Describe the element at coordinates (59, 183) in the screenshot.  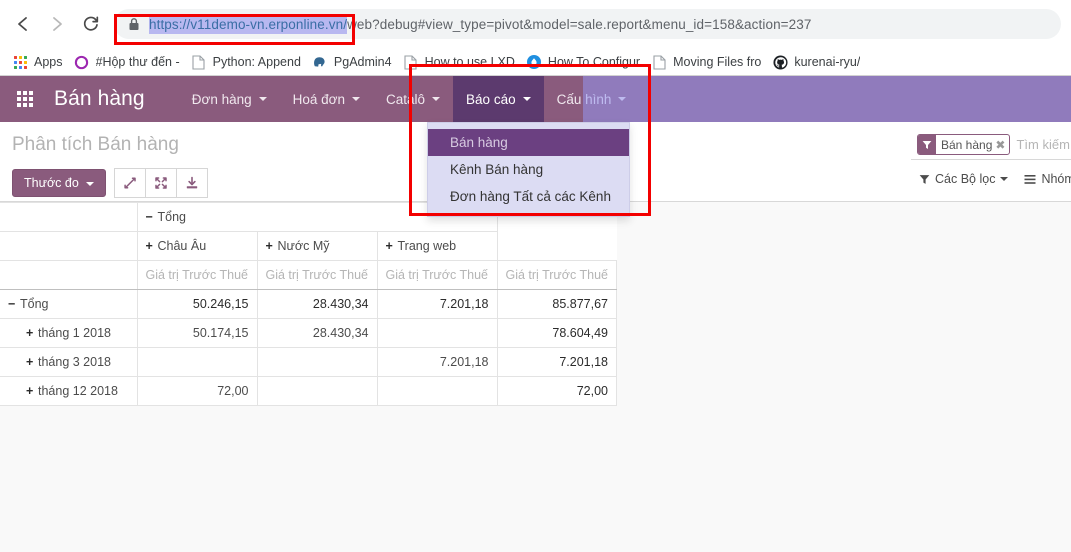
I see `measures-dropdown-button: Thước đo` at that location.